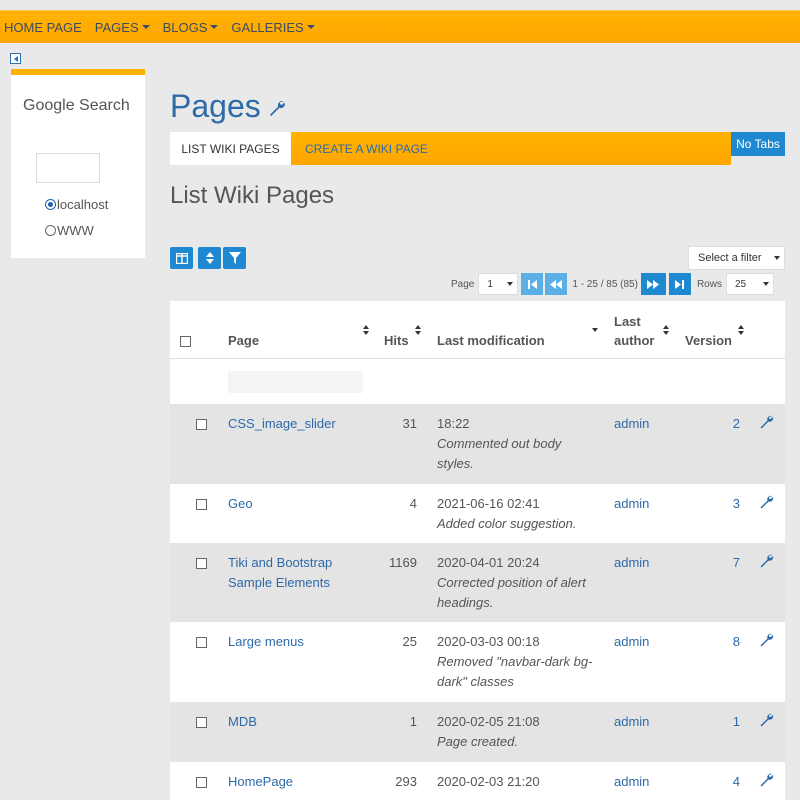 This screenshot has width=800, height=800. What do you see at coordinates (595, 330) in the screenshot?
I see `sort-descending-icon` at bounding box center [595, 330].